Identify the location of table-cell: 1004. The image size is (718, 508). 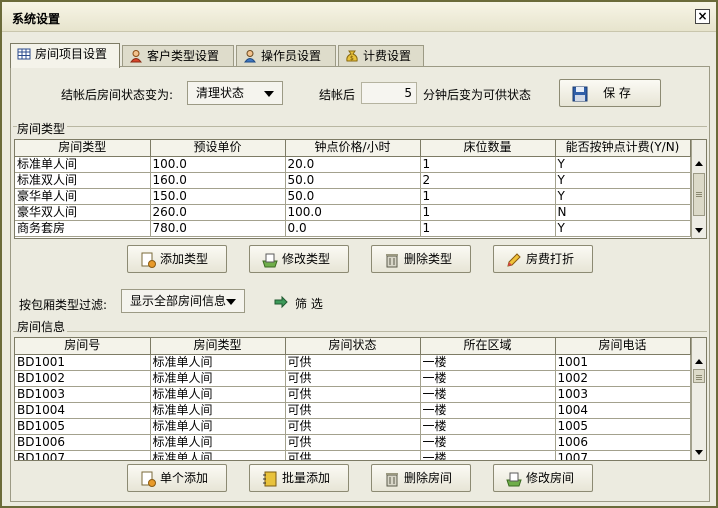
(623, 410).